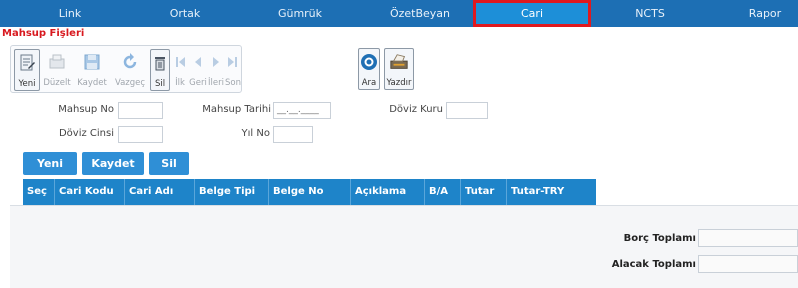 This screenshot has height=288, width=798. I want to click on edit-button: Düzelt, so click(57, 70).